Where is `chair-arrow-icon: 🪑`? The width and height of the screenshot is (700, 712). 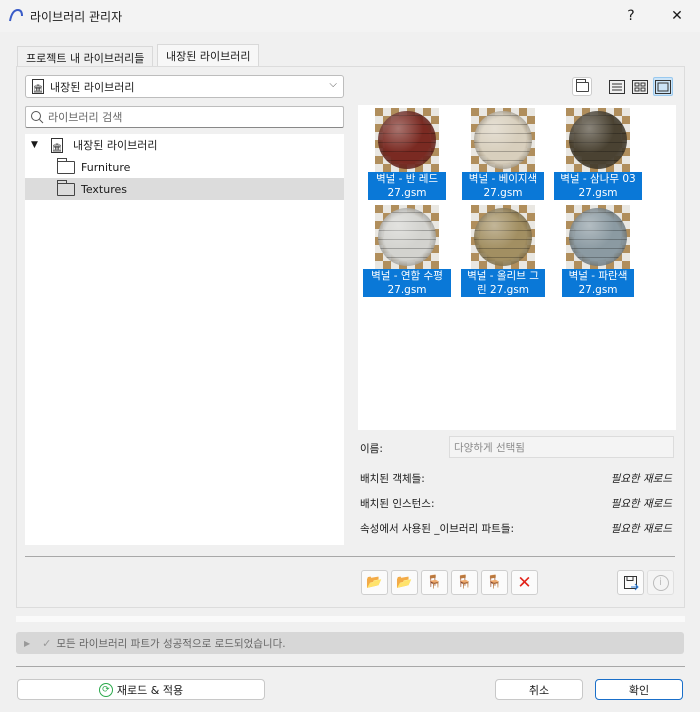
chair-arrow-icon: 🪑 is located at coordinates (434, 582).